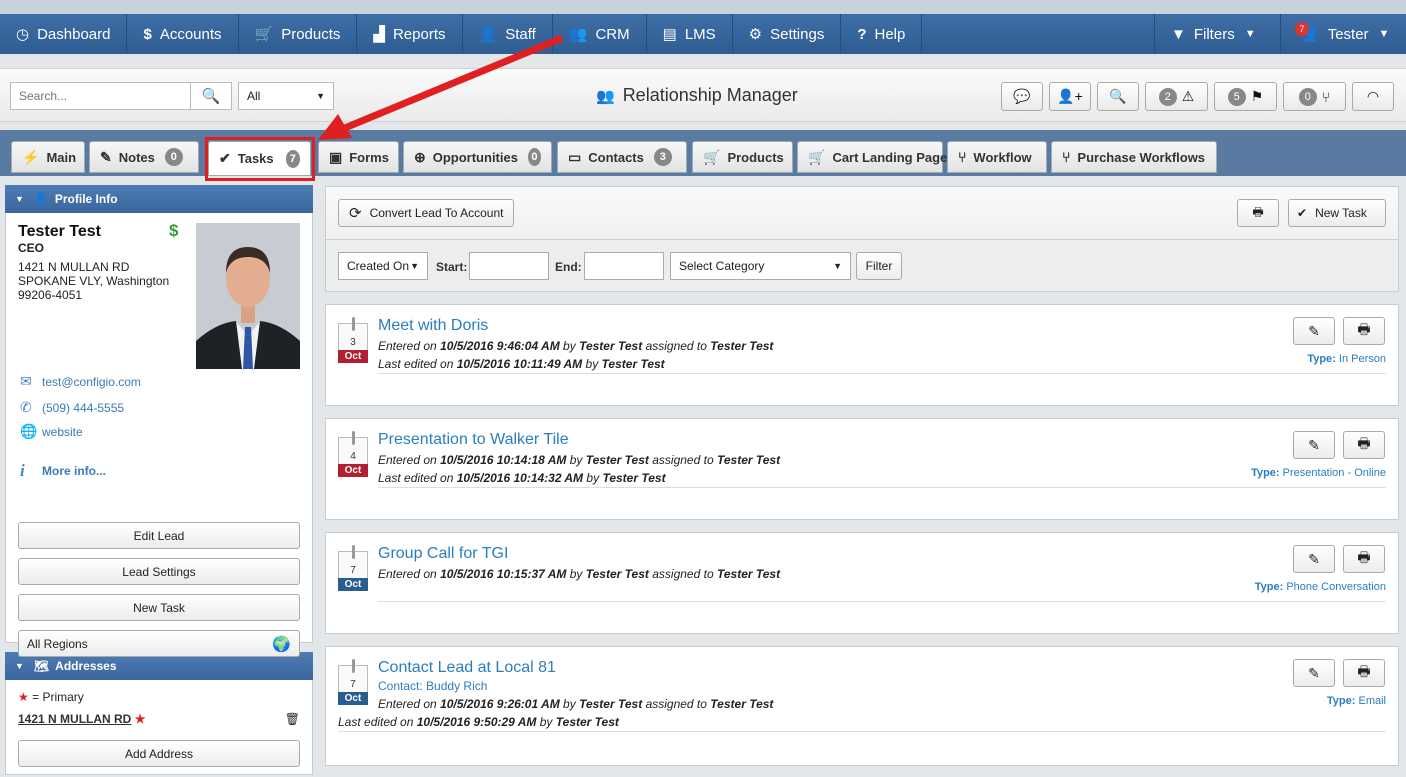 The image size is (1406, 777). Describe the element at coordinates (1217, 34) in the screenshot. I see `filters-menu: ▼ Filters ▼` at that location.